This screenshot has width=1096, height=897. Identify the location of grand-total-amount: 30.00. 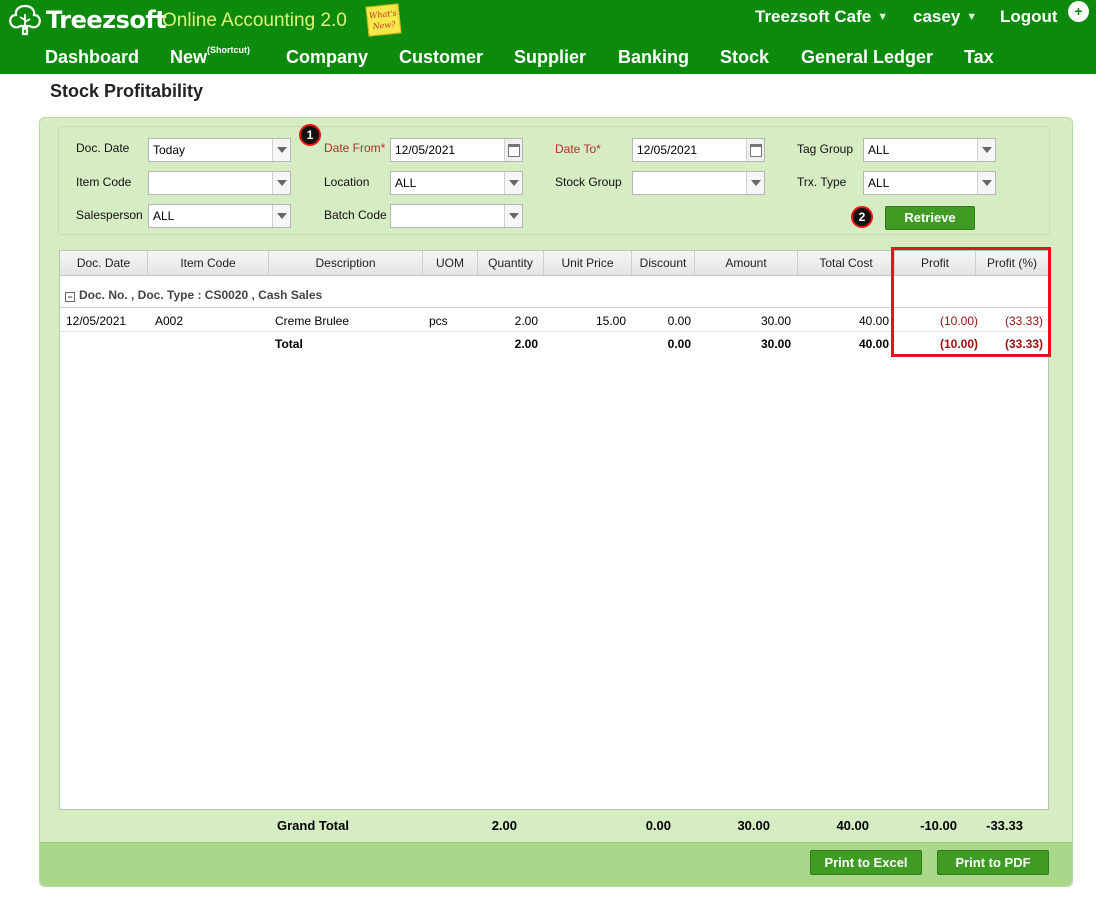
(753, 825).